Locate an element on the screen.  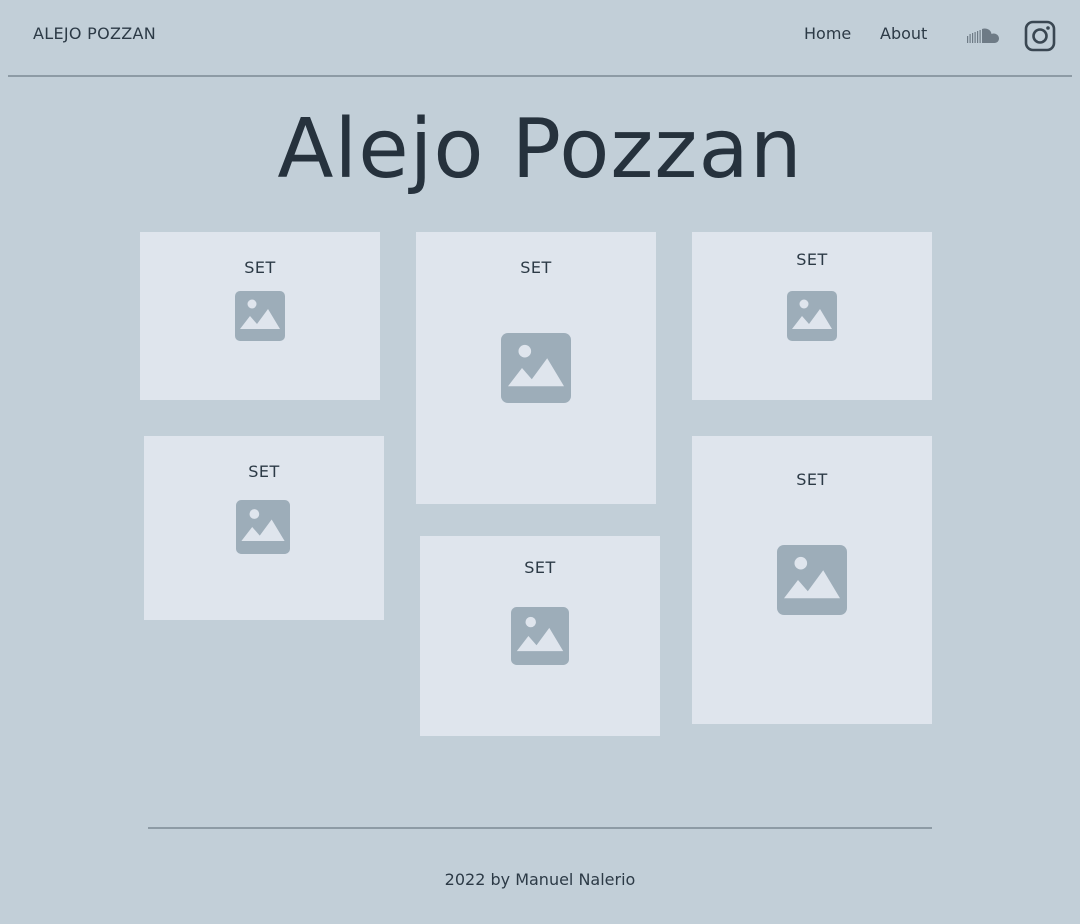
footer-divider is located at coordinates (540, 828).